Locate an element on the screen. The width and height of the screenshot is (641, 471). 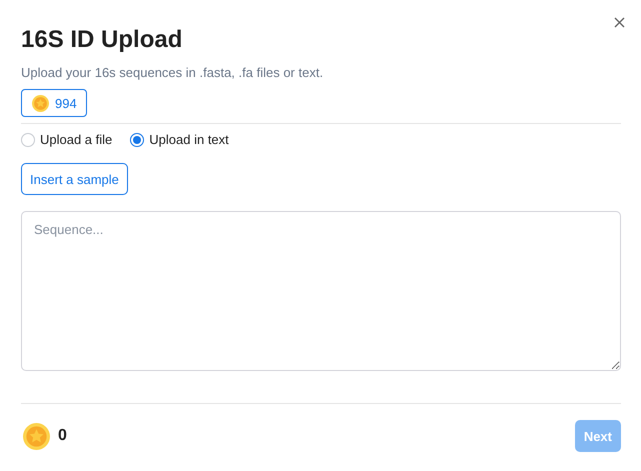
insert-sample-button: Insert a sample is located at coordinates (74, 179).